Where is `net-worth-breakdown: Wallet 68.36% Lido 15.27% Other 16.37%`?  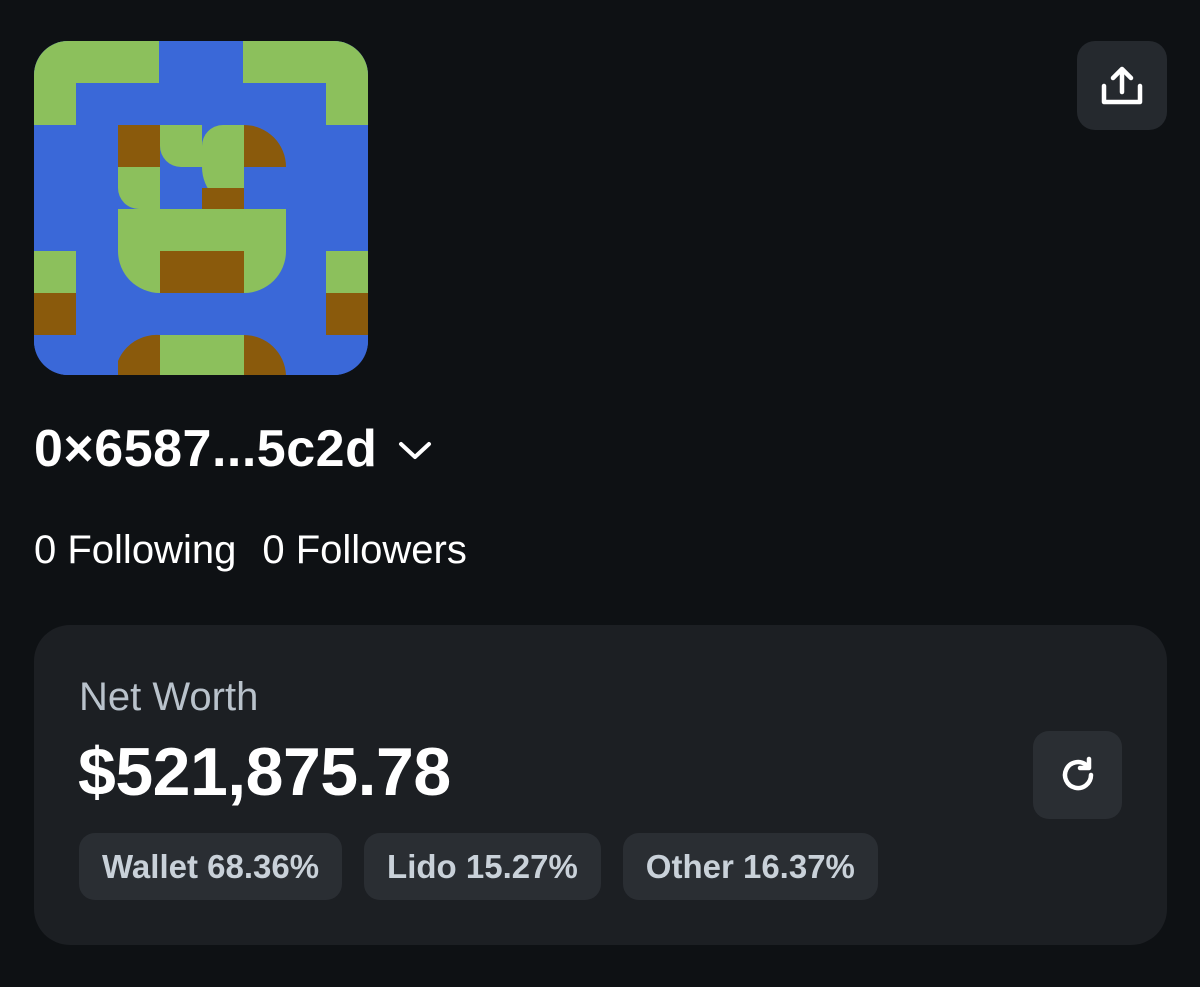 net-worth-breakdown: Wallet 68.36% Lido 15.27% Other 16.37% is located at coordinates (478, 866).